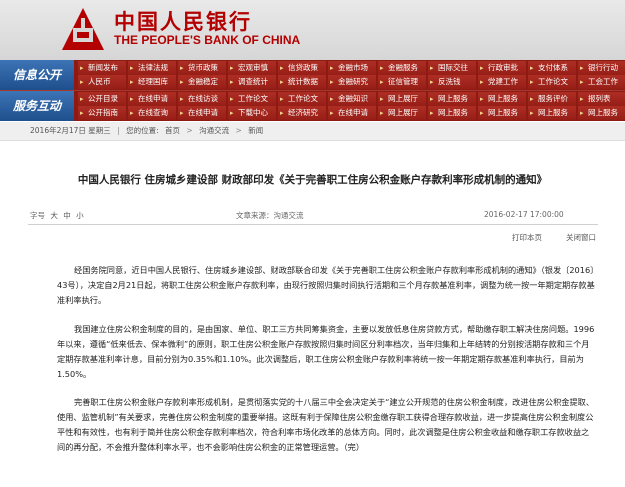  I want to click on font-size-controls: 字号 大 中 小, so click(57, 215).